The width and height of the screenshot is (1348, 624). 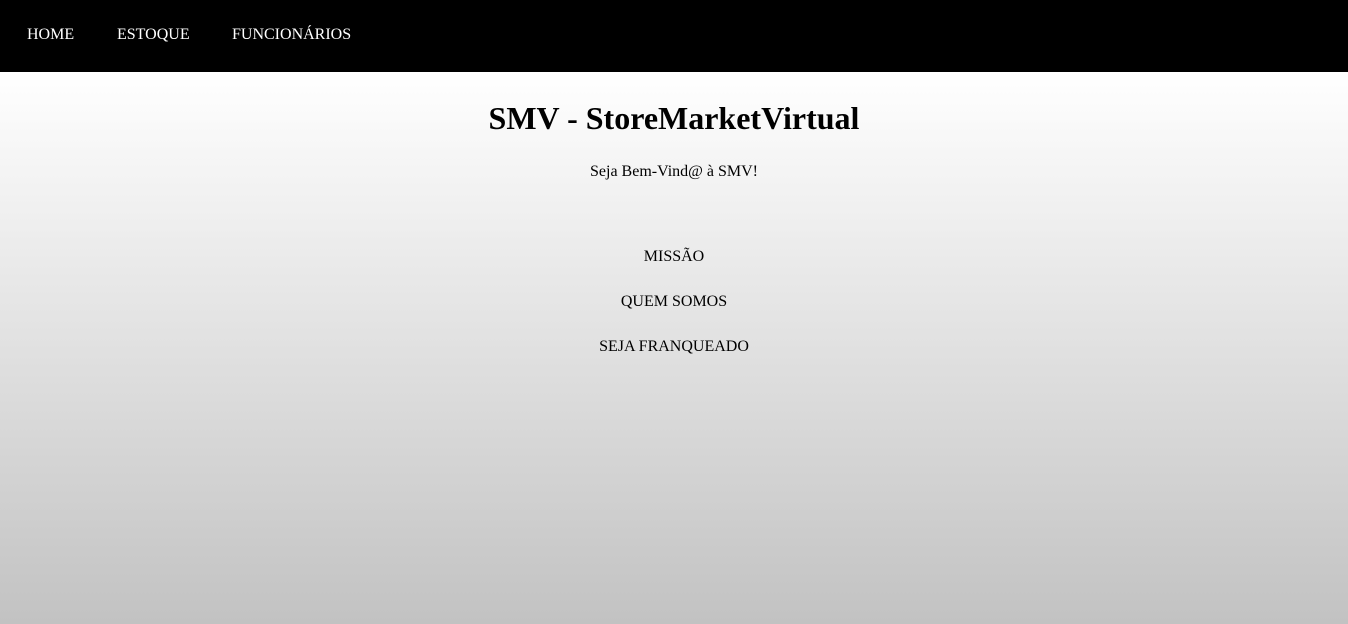 I want to click on menu-item-quem-somos: QUEM SOMOS, so click(x=674, y=302).